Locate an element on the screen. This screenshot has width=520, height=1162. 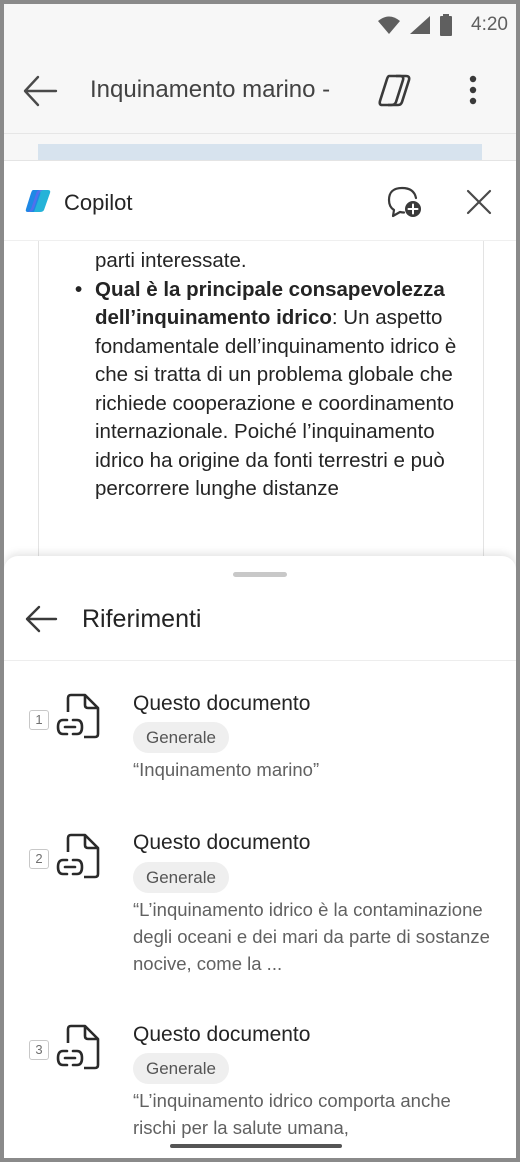
reference-number: 1 is located at coordinates (39, 720).